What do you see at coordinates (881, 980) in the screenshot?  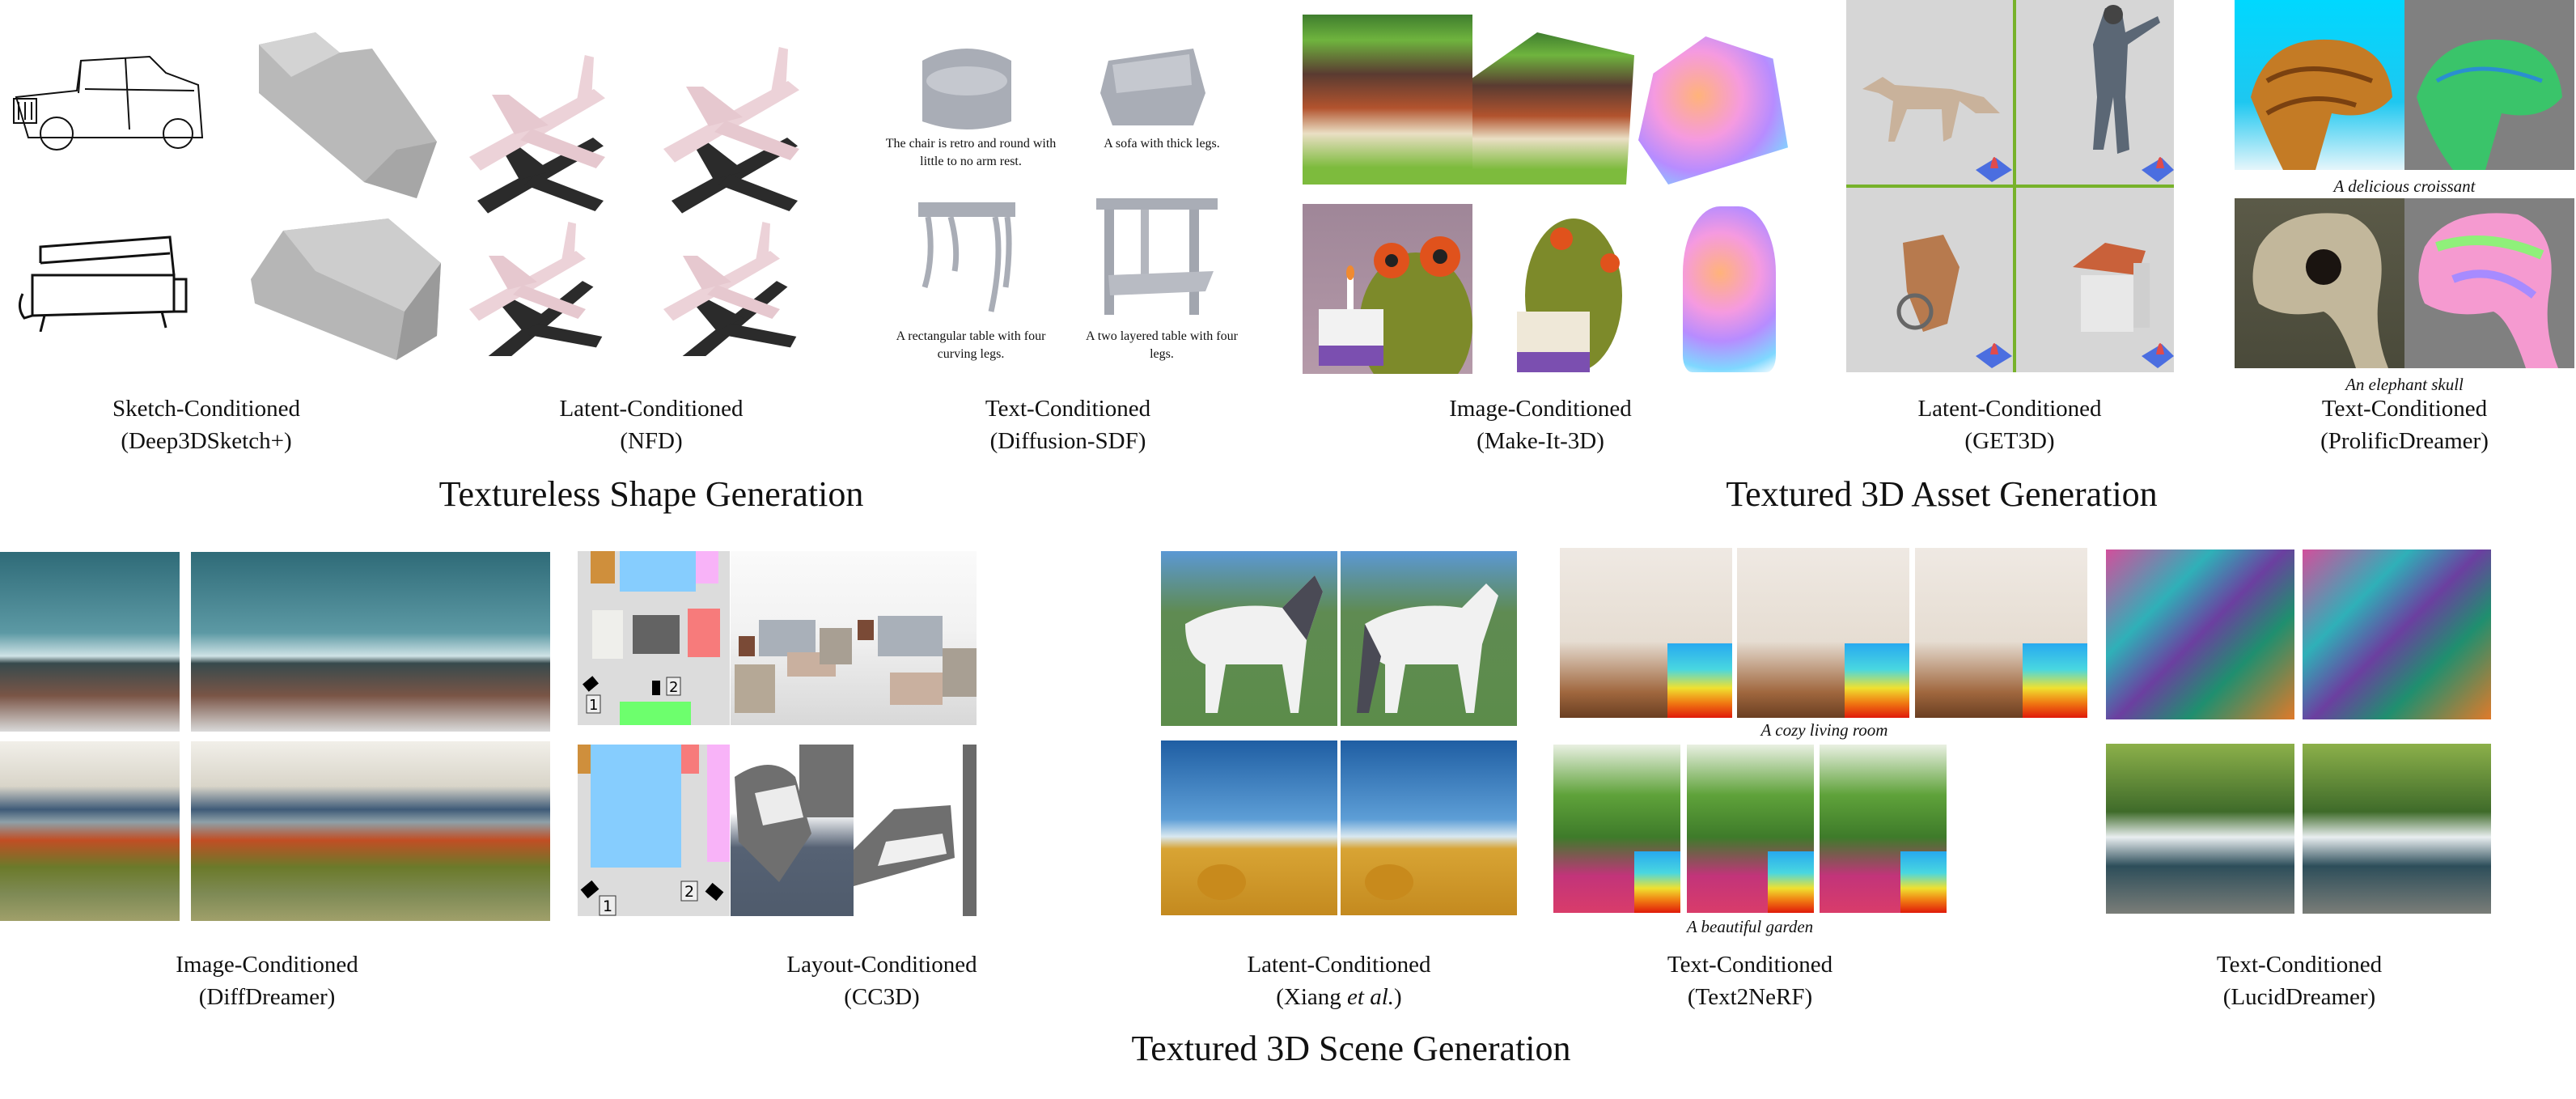 I see `caption-layout-conditioned-cc3d: Layout-Conditioned (CC3D)` at bounding box center [881, 980].